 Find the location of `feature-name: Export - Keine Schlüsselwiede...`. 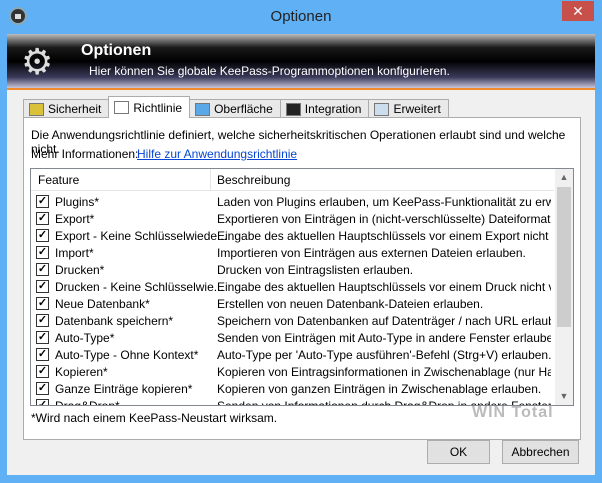

feature-name: Export - Keine Schlüsselwiede... is located at coordinates (141, 236).